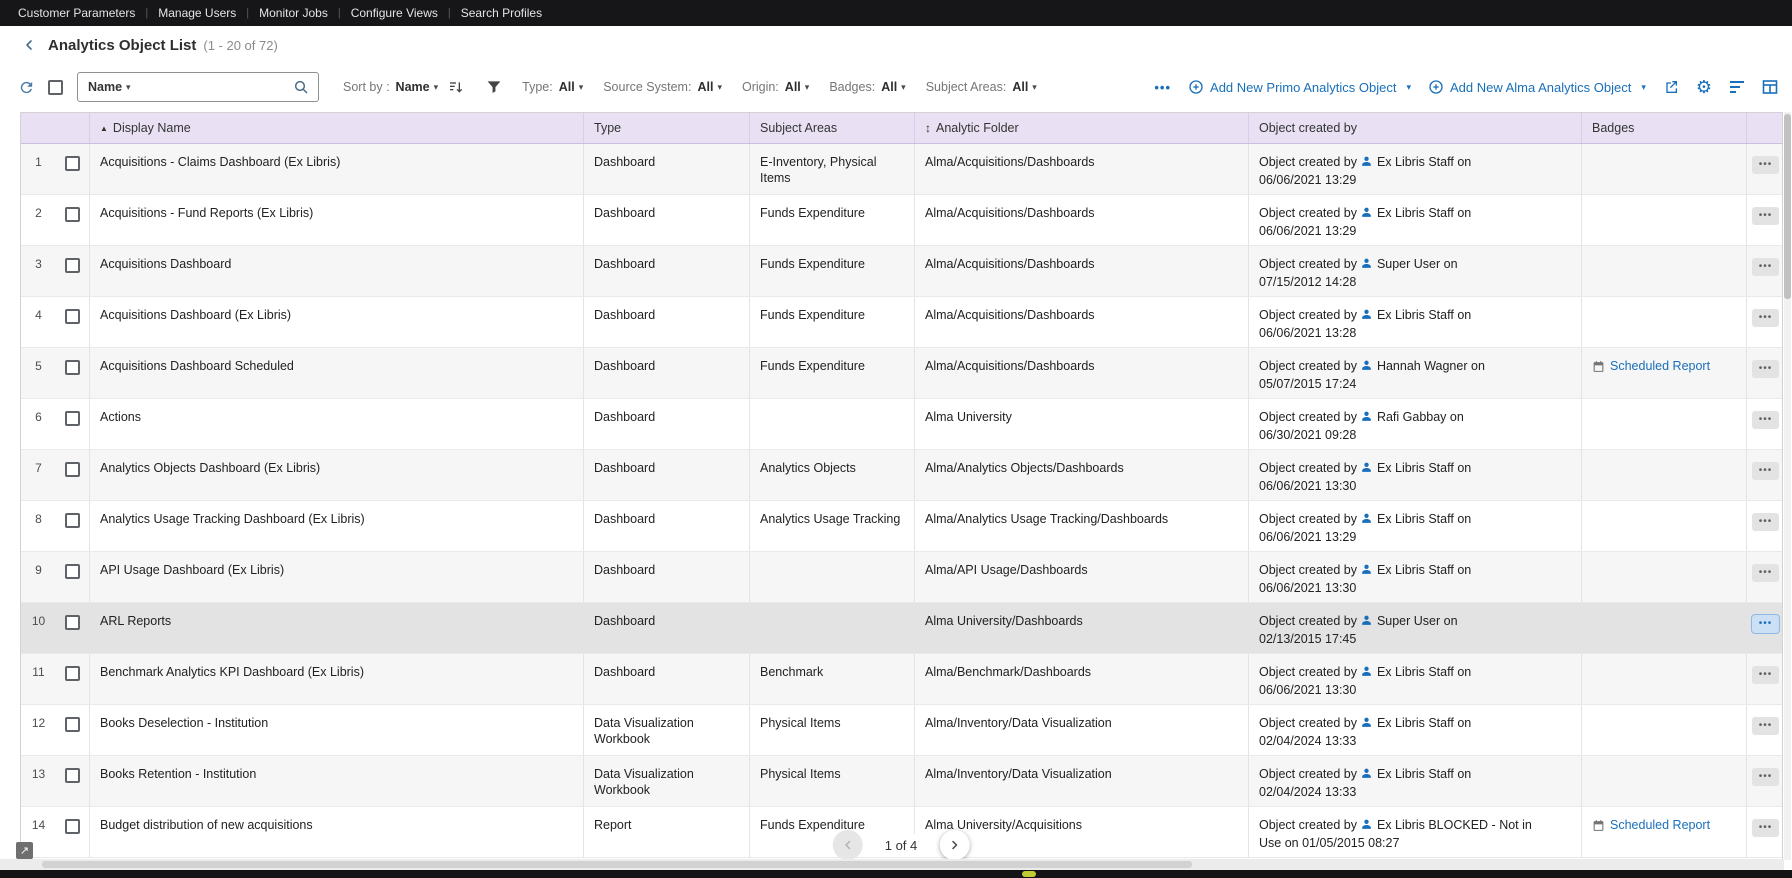 Image resolution: width=1792 pixels, height=878 pixels. I want to click on column-header-type: Type, so click(667, 128).